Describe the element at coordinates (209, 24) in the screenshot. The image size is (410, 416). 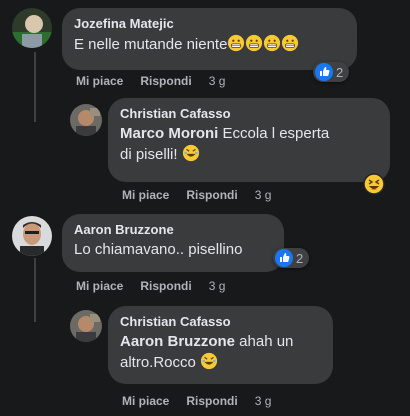
I see `comment-author: Jozefina Matejic` at that location.